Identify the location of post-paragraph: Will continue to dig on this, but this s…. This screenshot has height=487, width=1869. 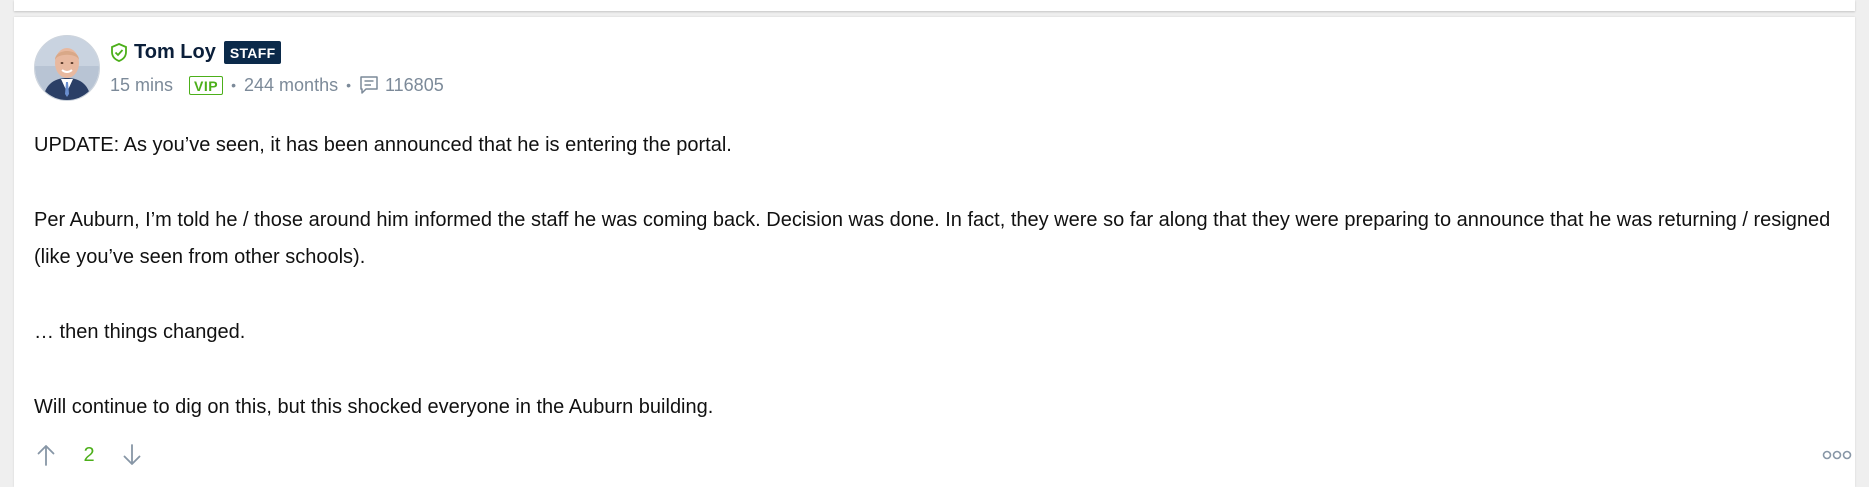
(374, 407).